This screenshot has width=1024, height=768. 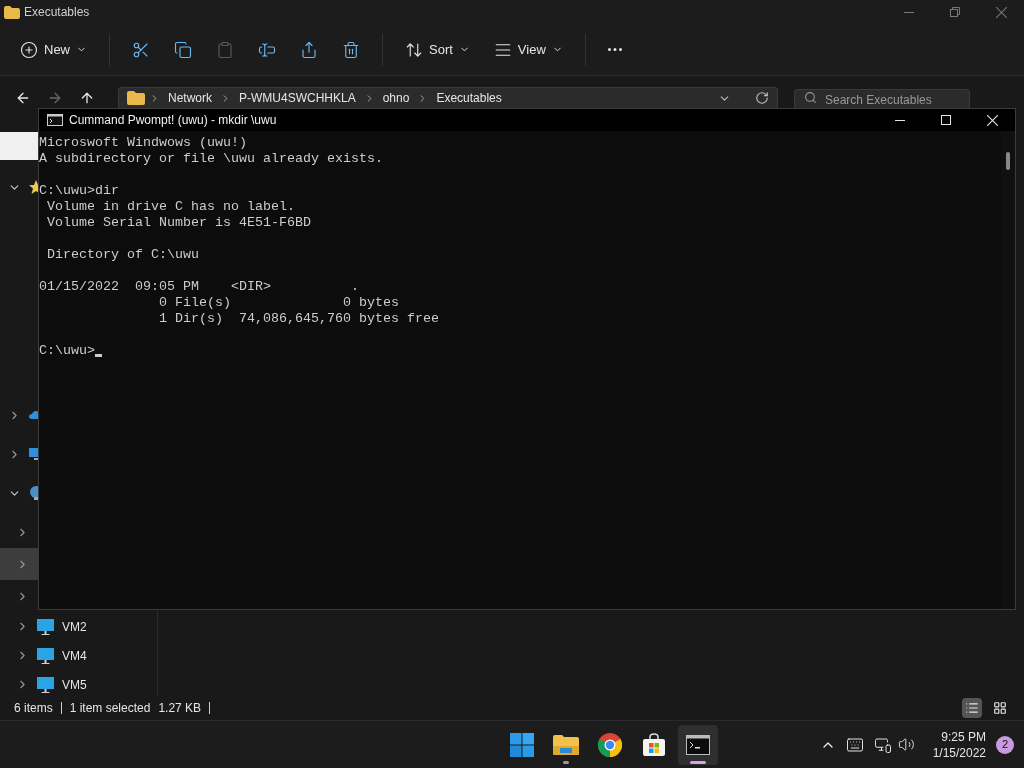 What do you see at coordinates (67, 351) in the screenshot?
I see `console-prompt: C:\uwu>` at bounding box center [67, 351].